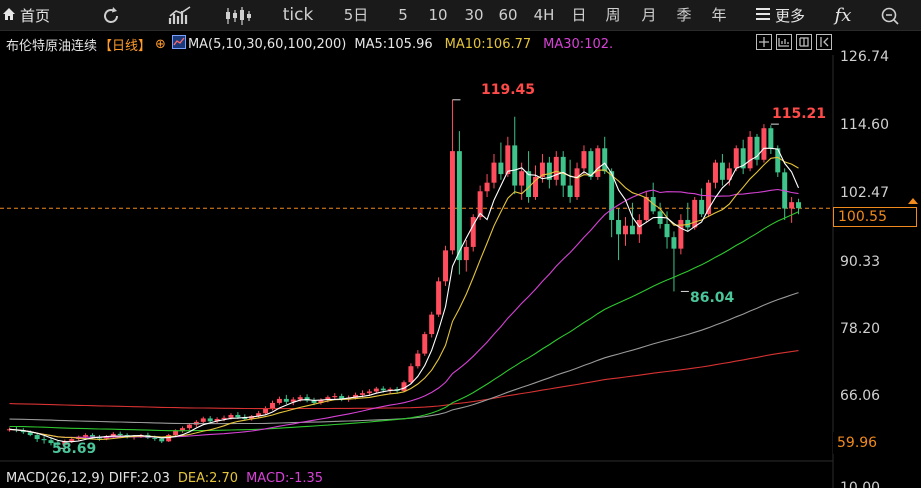 This screenshot has height=488, width=921. Describe the element at coordinates (74, 449) in the screenshot. I see `low-annotation-1: 58.69` at that location.